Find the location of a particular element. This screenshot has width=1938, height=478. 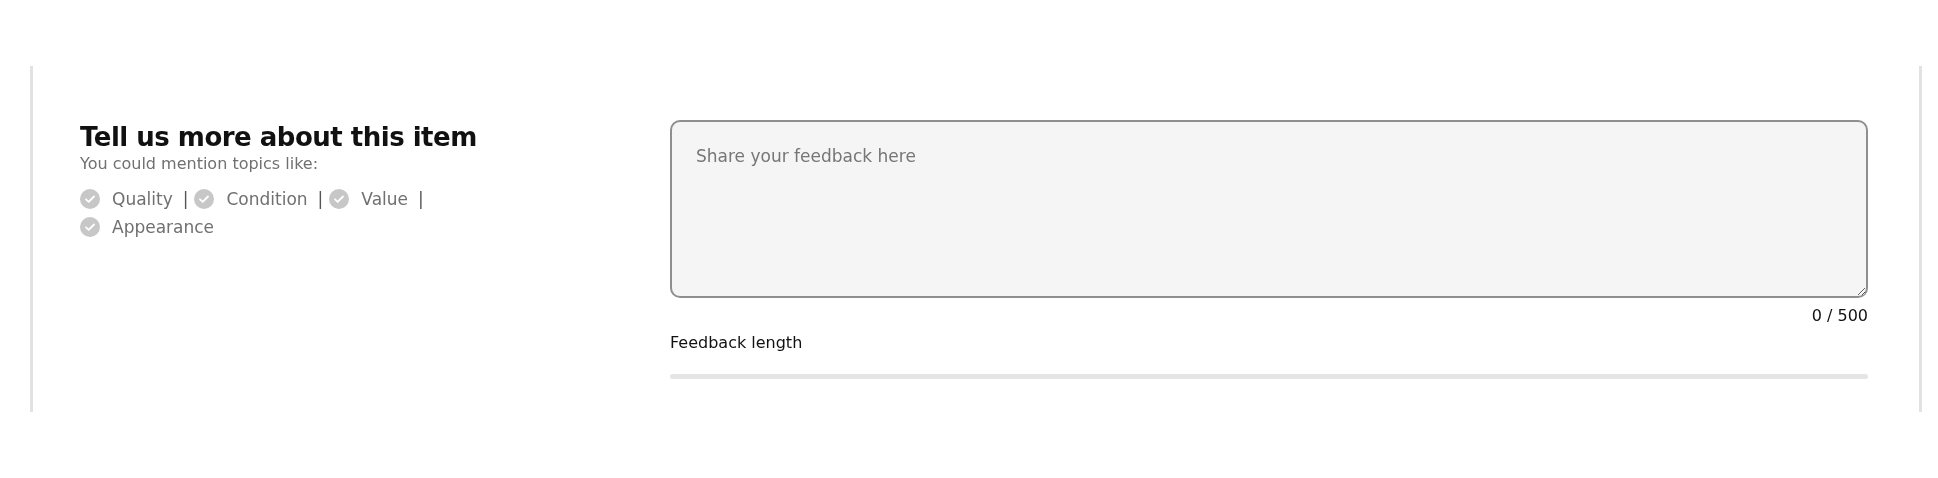

topic-label: Condition is located at coordinates (267, 199).